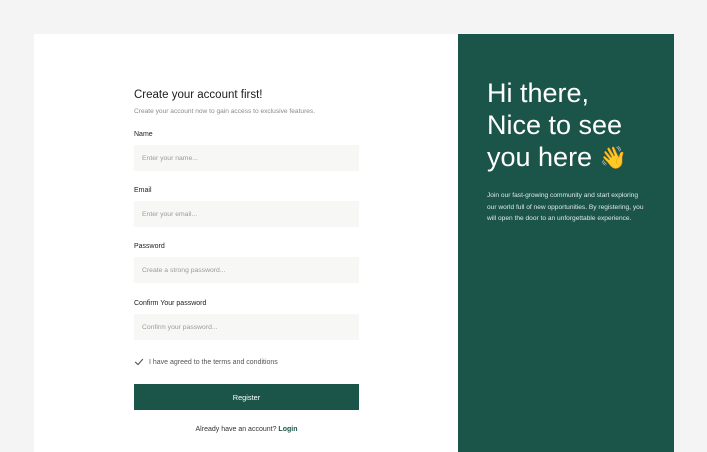  What do you see at coordinates (246, 327) in the screenshot?
I see `confirm-password-input` at bounding box center [246, 327].